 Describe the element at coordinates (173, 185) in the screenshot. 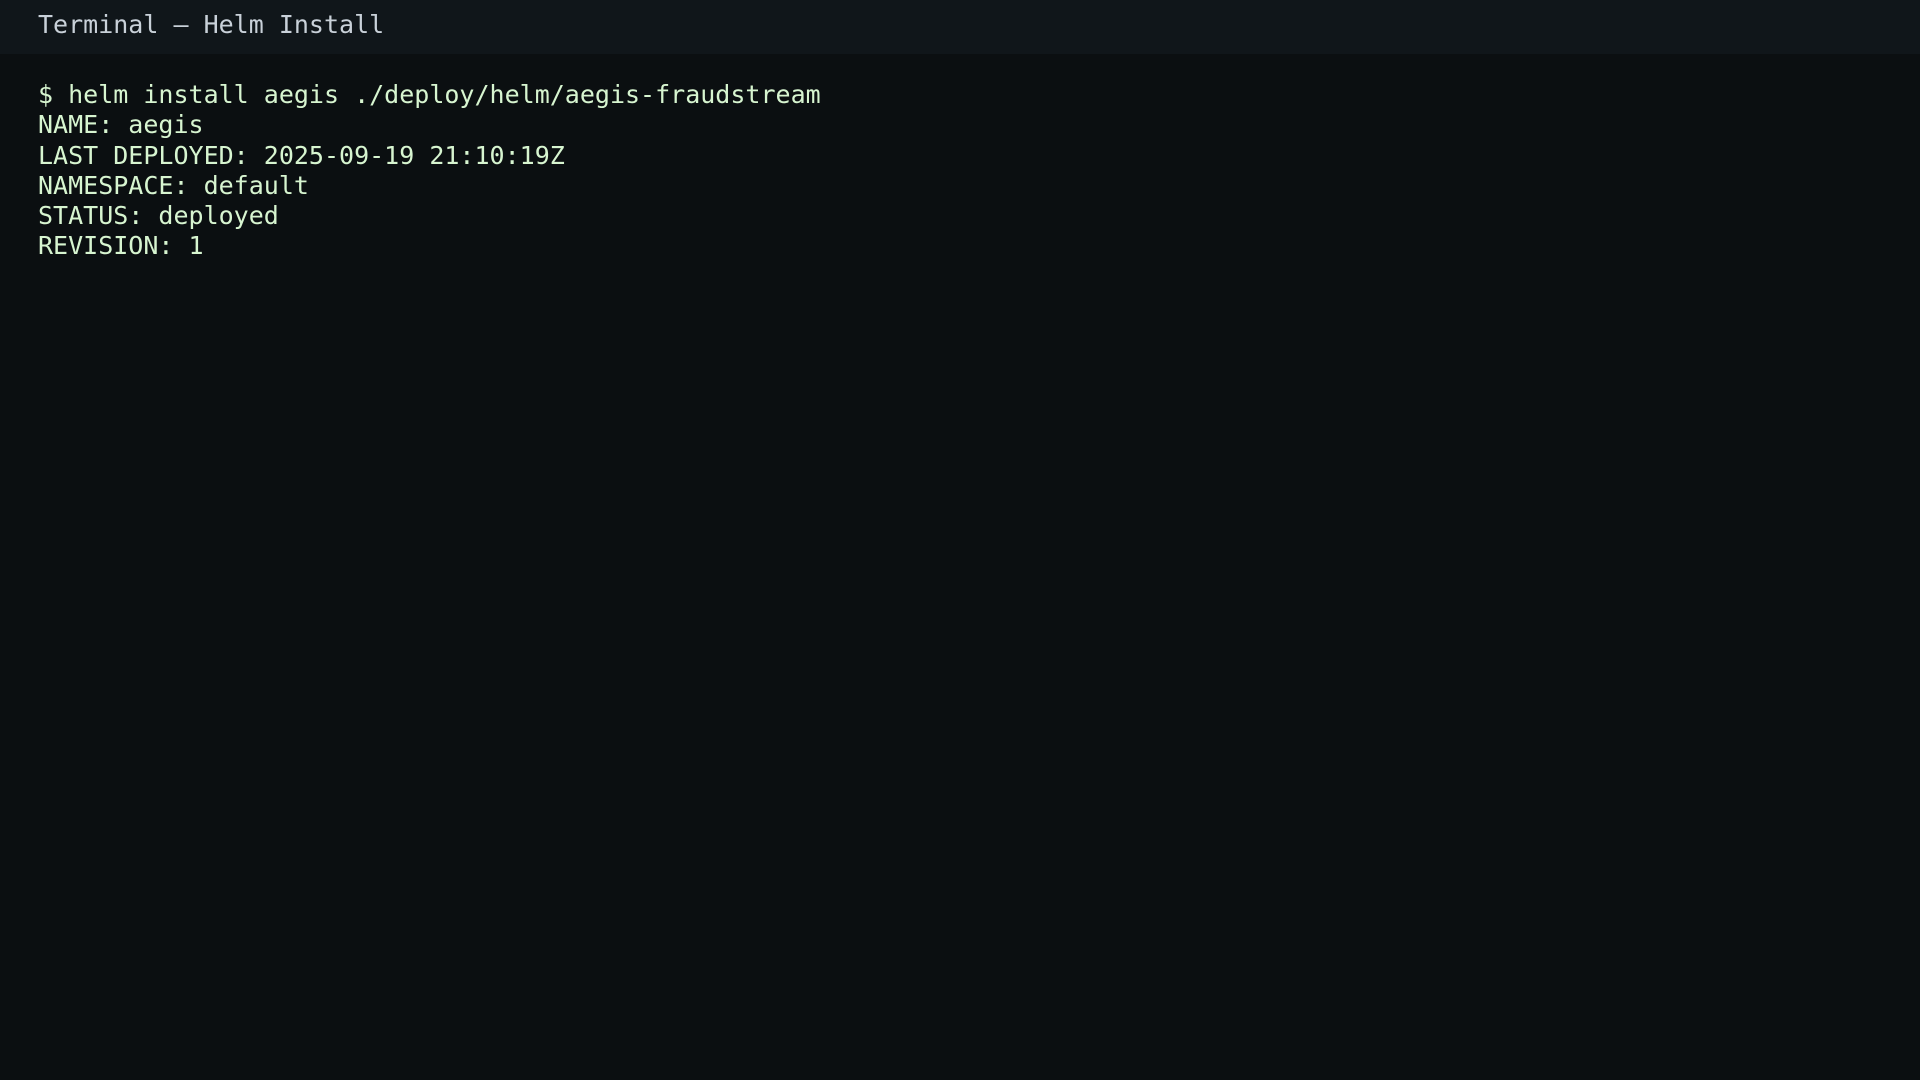

I see `output-namespace-line: NAMESPACE: default` at that location.